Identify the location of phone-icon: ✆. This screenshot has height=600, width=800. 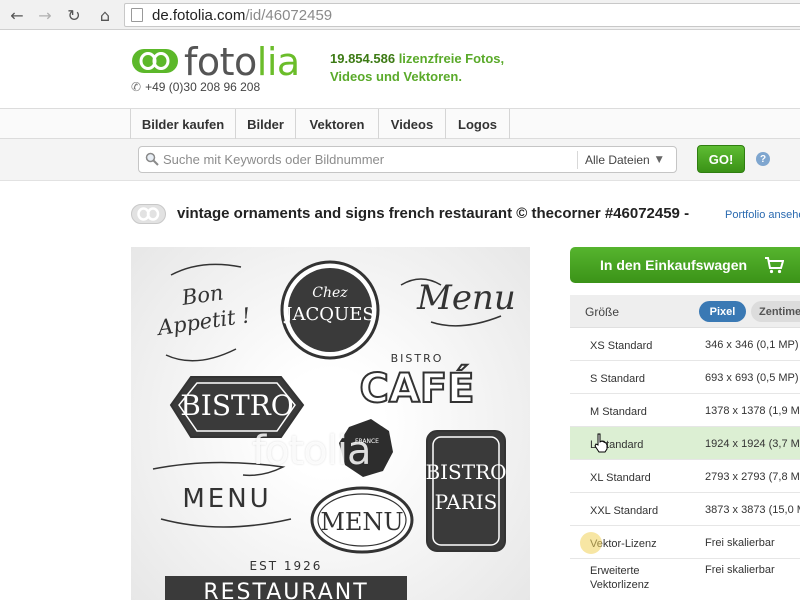
(136, 87).